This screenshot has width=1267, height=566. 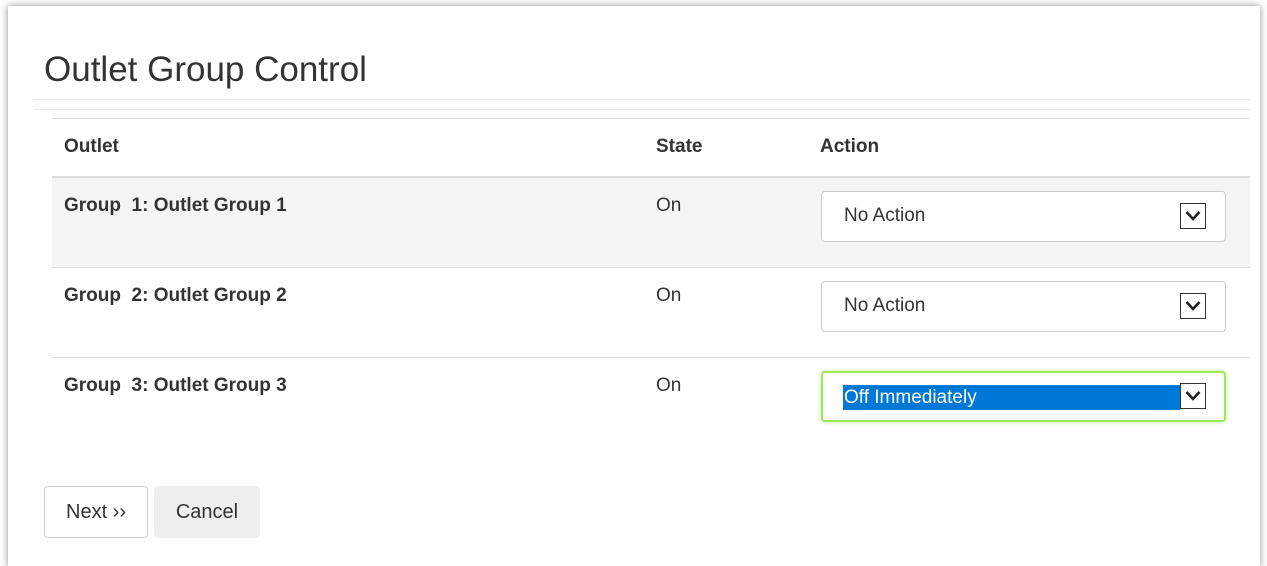 I want to click on table-header-row: Outlet State Action, so click(x=651, y=148).